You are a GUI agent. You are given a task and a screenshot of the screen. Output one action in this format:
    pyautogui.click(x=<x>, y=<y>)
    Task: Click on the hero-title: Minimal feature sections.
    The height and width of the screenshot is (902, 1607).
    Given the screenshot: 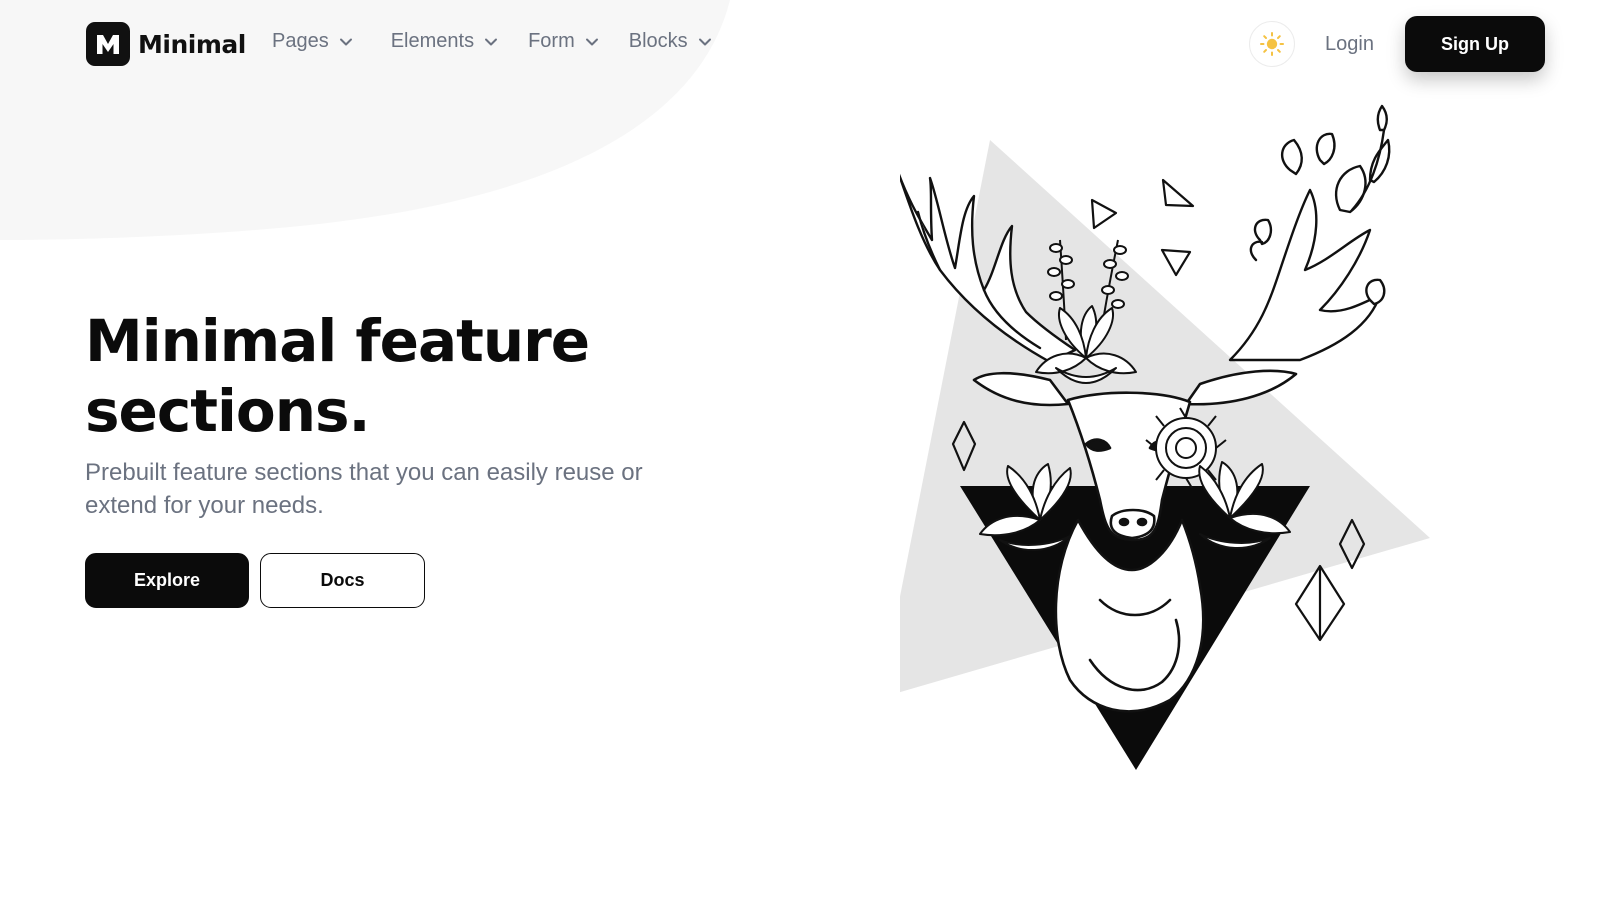 What is the action you would take?
    pyautogui.click(x=405, y=376)
    